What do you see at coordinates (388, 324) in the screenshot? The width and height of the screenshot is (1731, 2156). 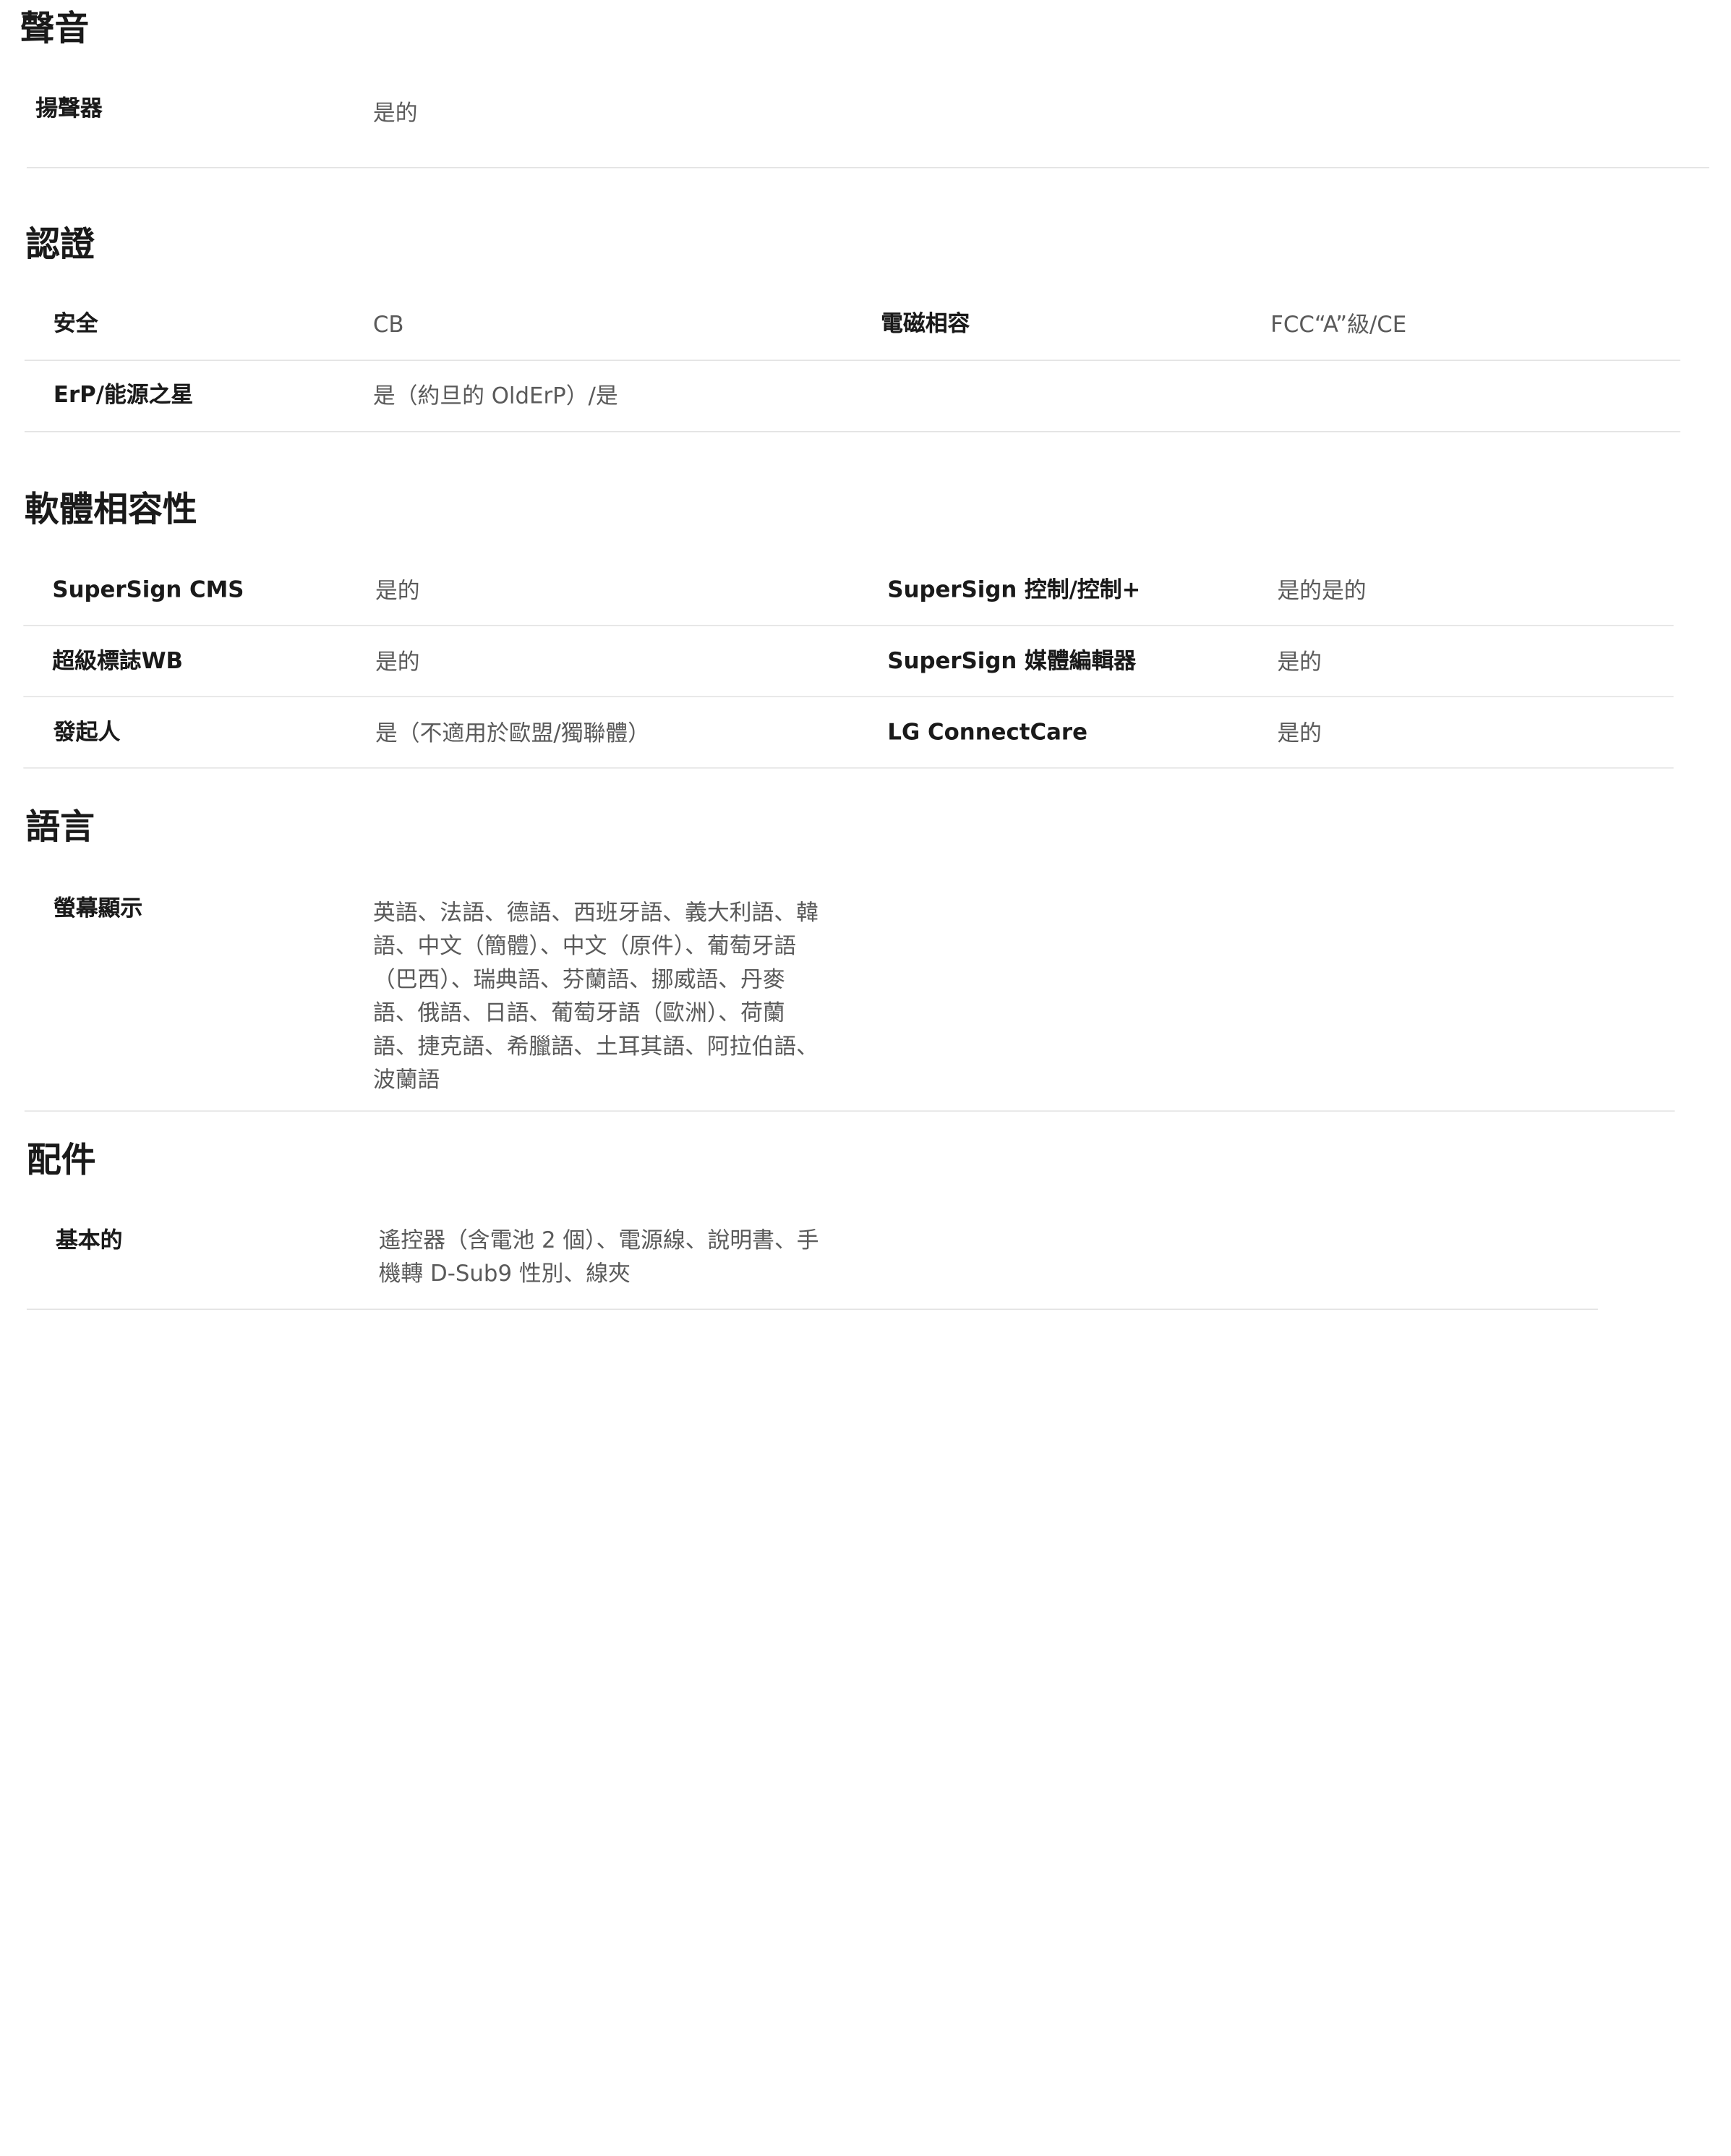 I see `spec-value-safety: CB` at bounding box center [388, 324].